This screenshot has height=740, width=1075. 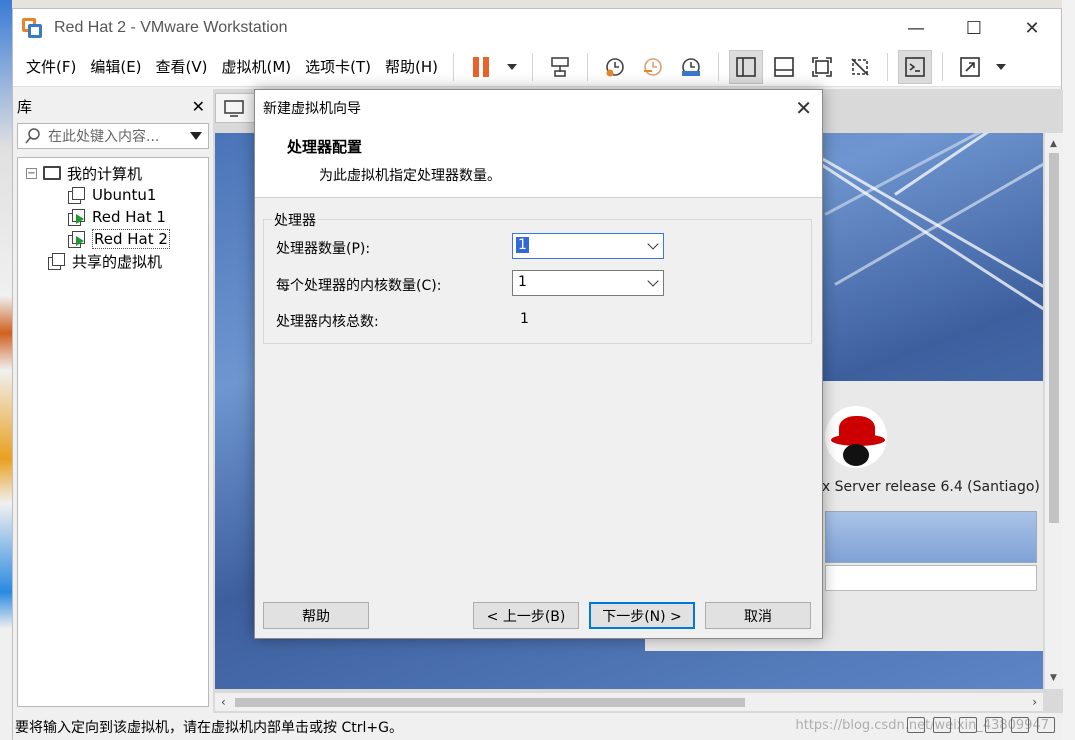 What do you see at coordinates (411, 67) in the screenshot?
I see `menu-help: 帮助(H)` at bounding box center [411, 67].